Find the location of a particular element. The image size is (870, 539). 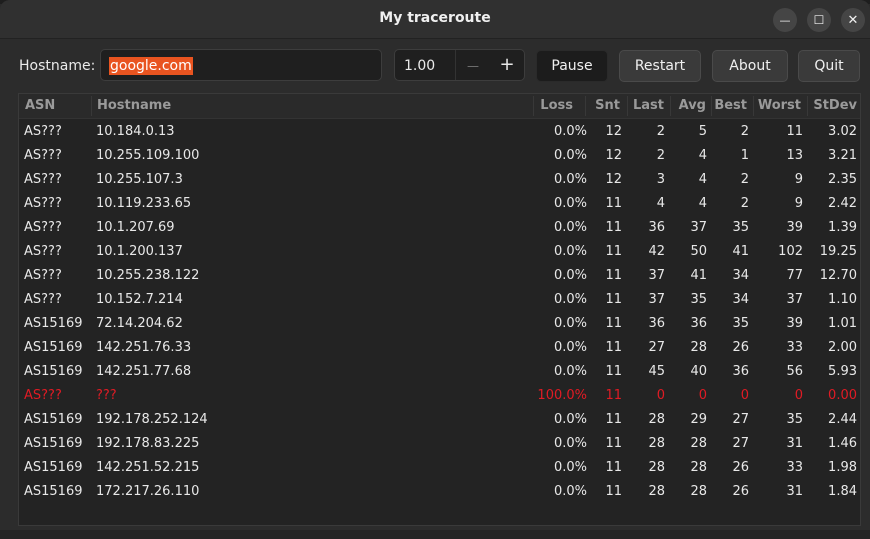

cell-avg: 35 is located at coordinates (698, 299).